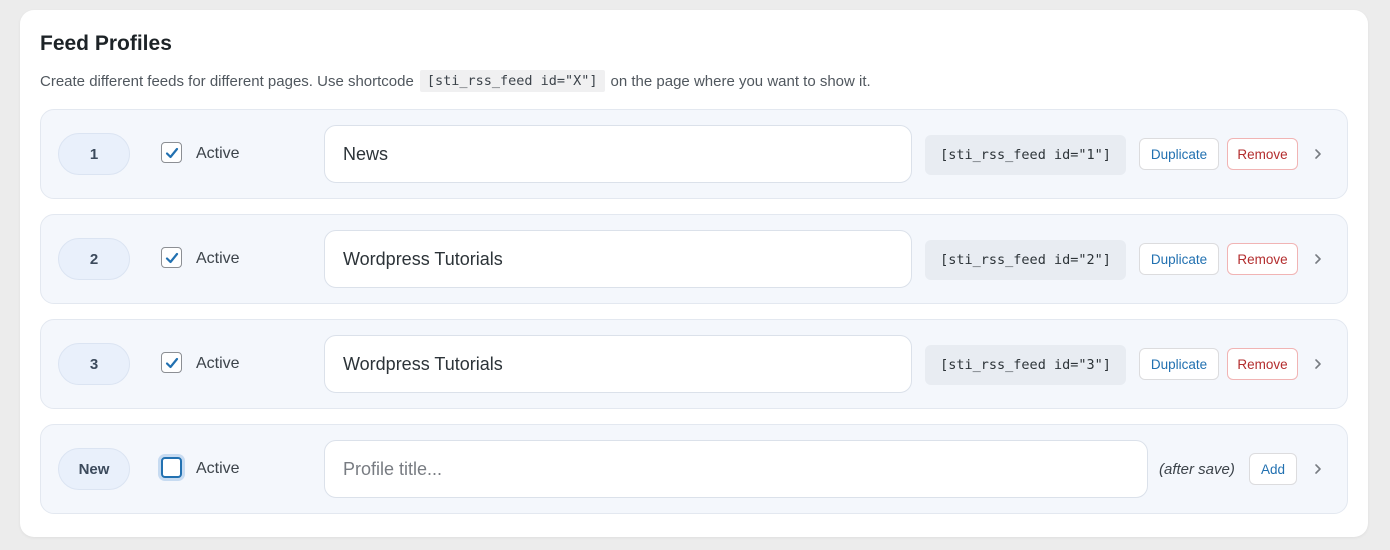 The width and height of the screenshot is (1390, 550). I want to click on profile-shortcode: [sti_rss_feed id="2"], so click(1025, 260).